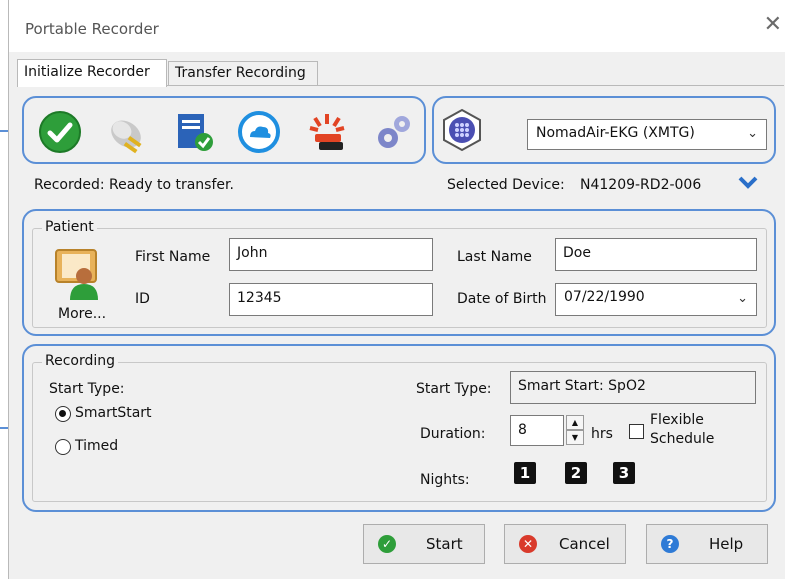 This screenshot has width=785, height=579. Describe the element at coordinates (525, 473) in the screenshot. I see `night-1-toggle: 1` at that location.